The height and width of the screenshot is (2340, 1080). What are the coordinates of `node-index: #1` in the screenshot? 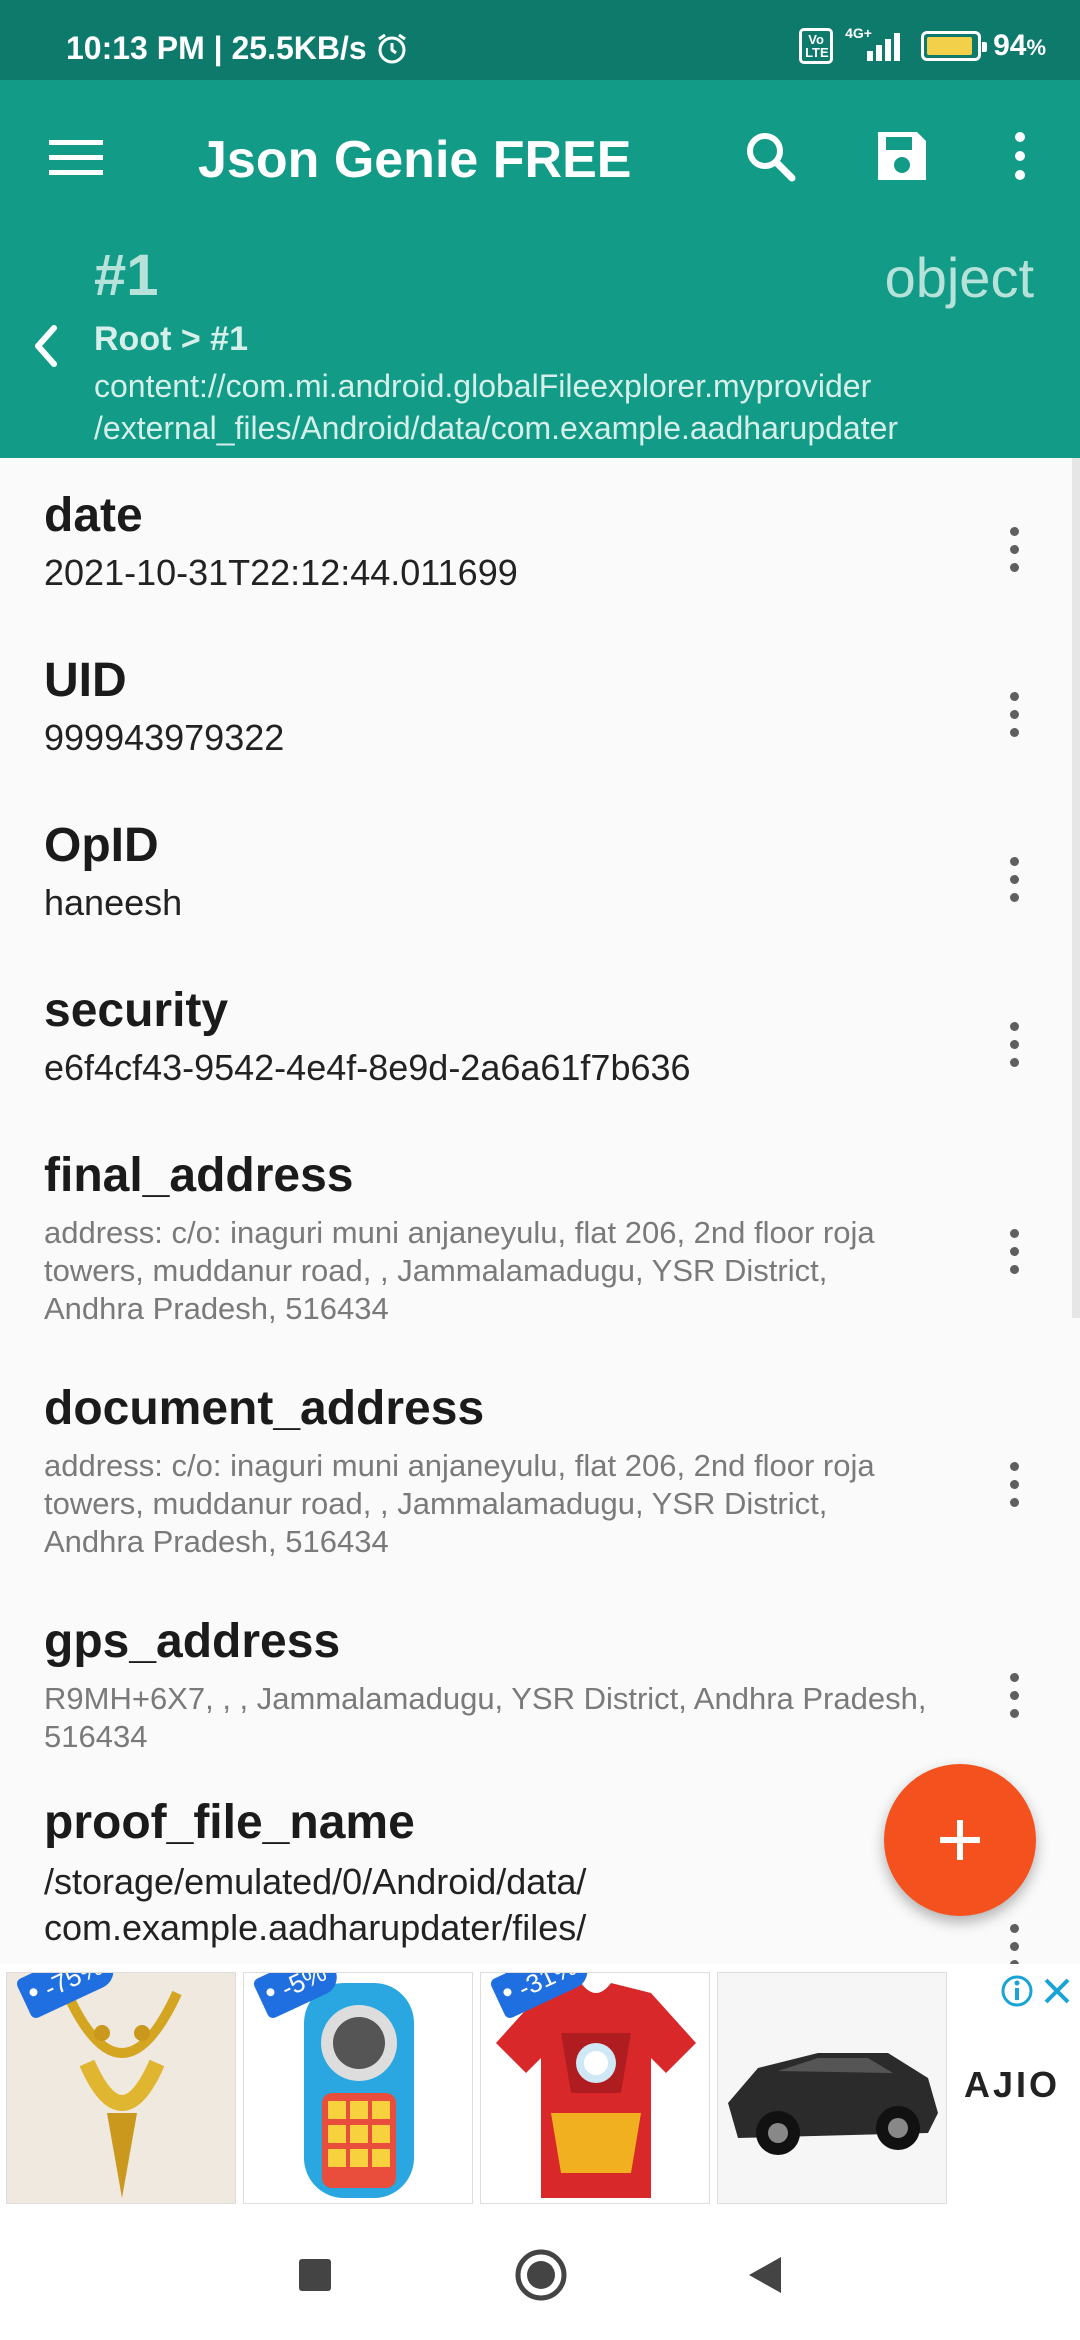 It's located at (126, 275).